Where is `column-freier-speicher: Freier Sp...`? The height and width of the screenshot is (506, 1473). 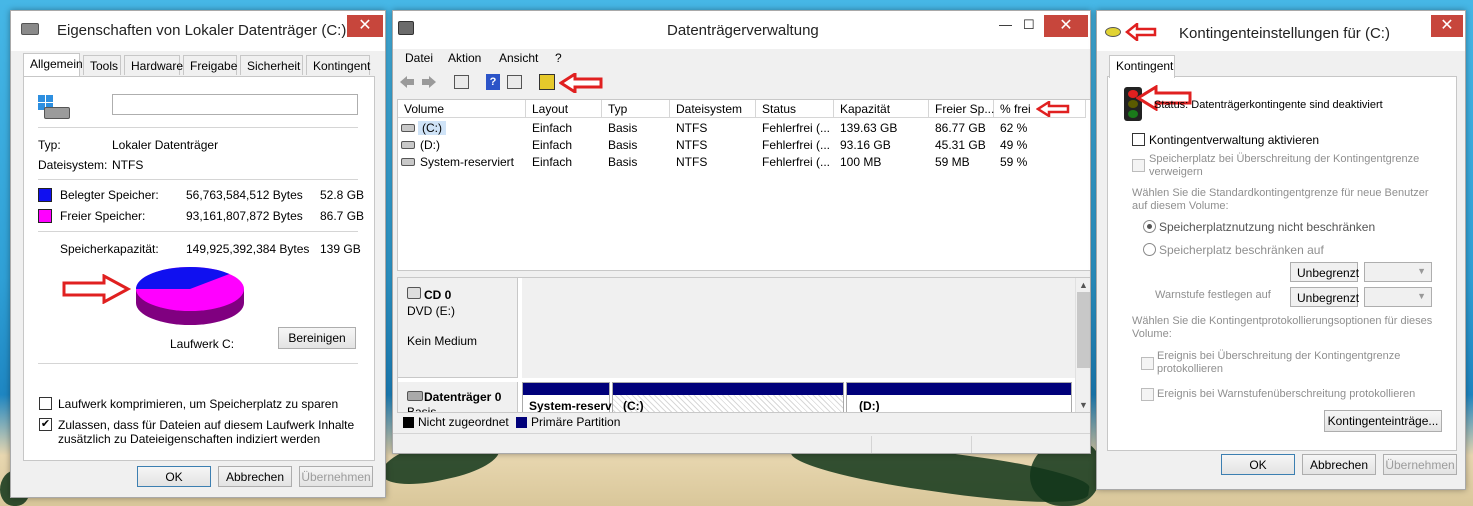 column-freier-speicher: Freier Sp... is located at coordinates (961, 109).